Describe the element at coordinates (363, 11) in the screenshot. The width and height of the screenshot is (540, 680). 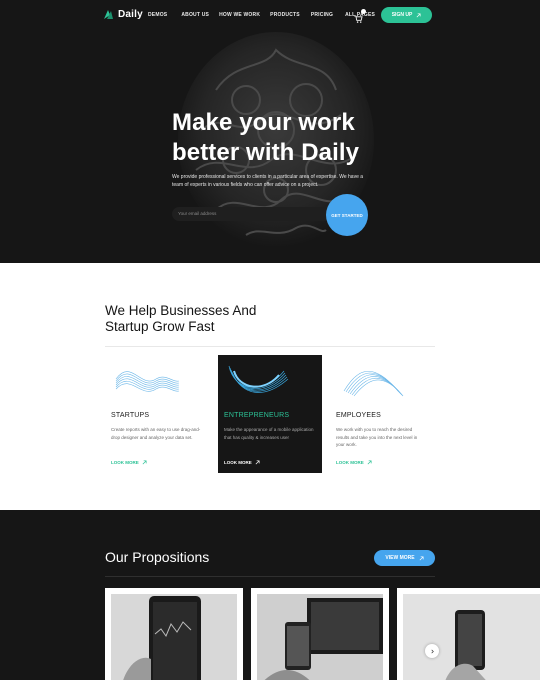
I see `cart-count-badge` at that location.